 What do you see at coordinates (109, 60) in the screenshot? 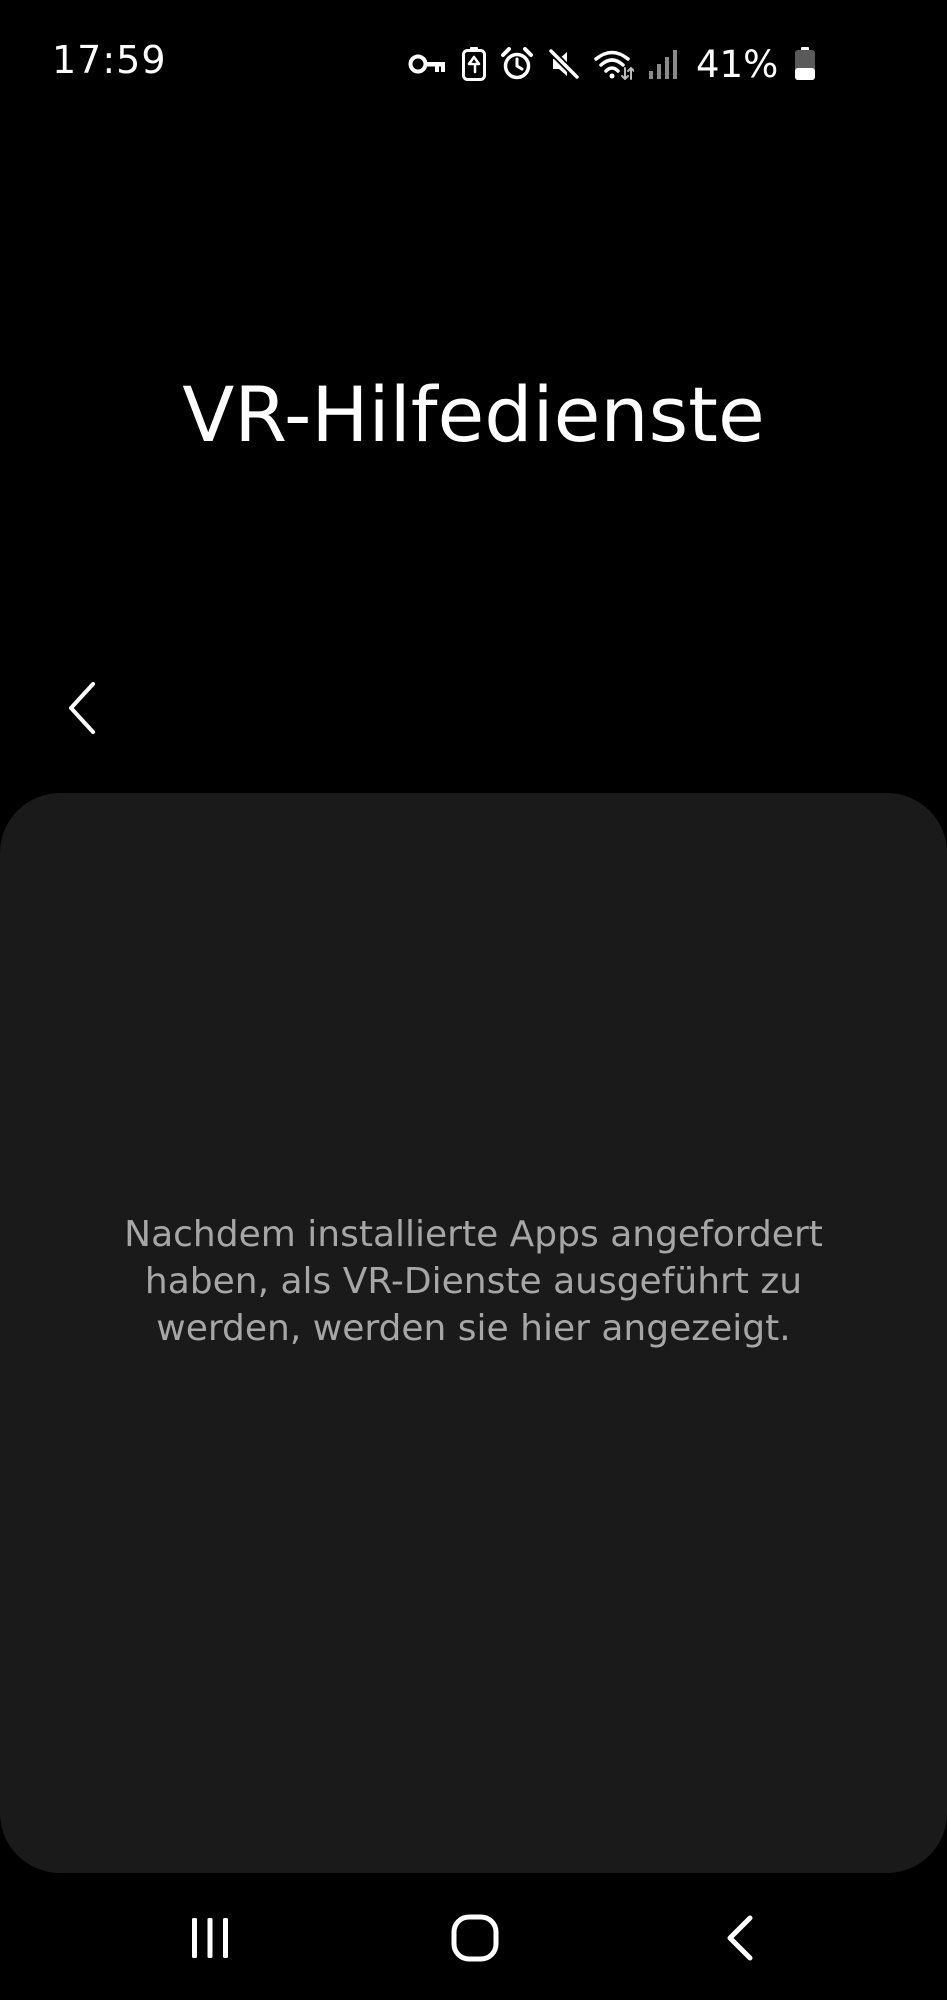
I see `status-time: 17:59` at bounding box center [109, 60].